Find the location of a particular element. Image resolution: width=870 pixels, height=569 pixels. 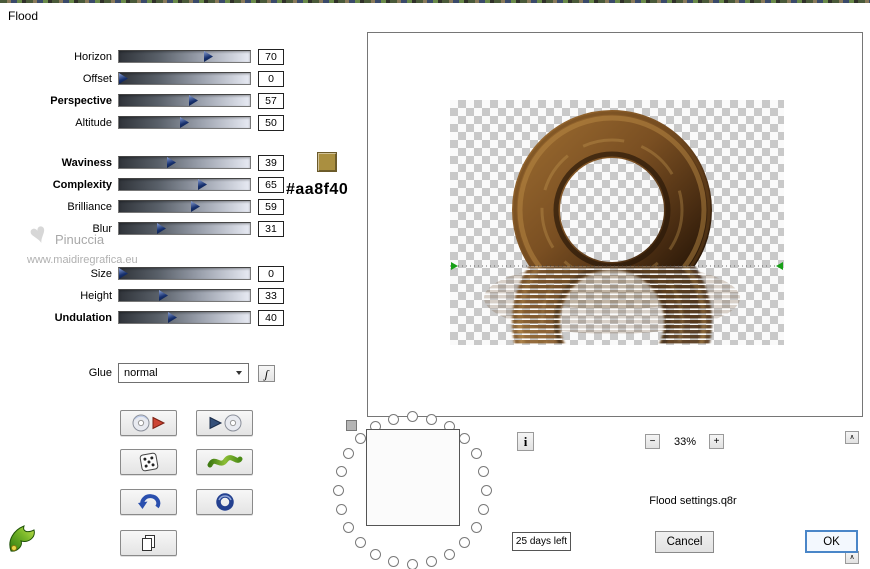

waterline-left-mark is located at coordinates (454, 266).